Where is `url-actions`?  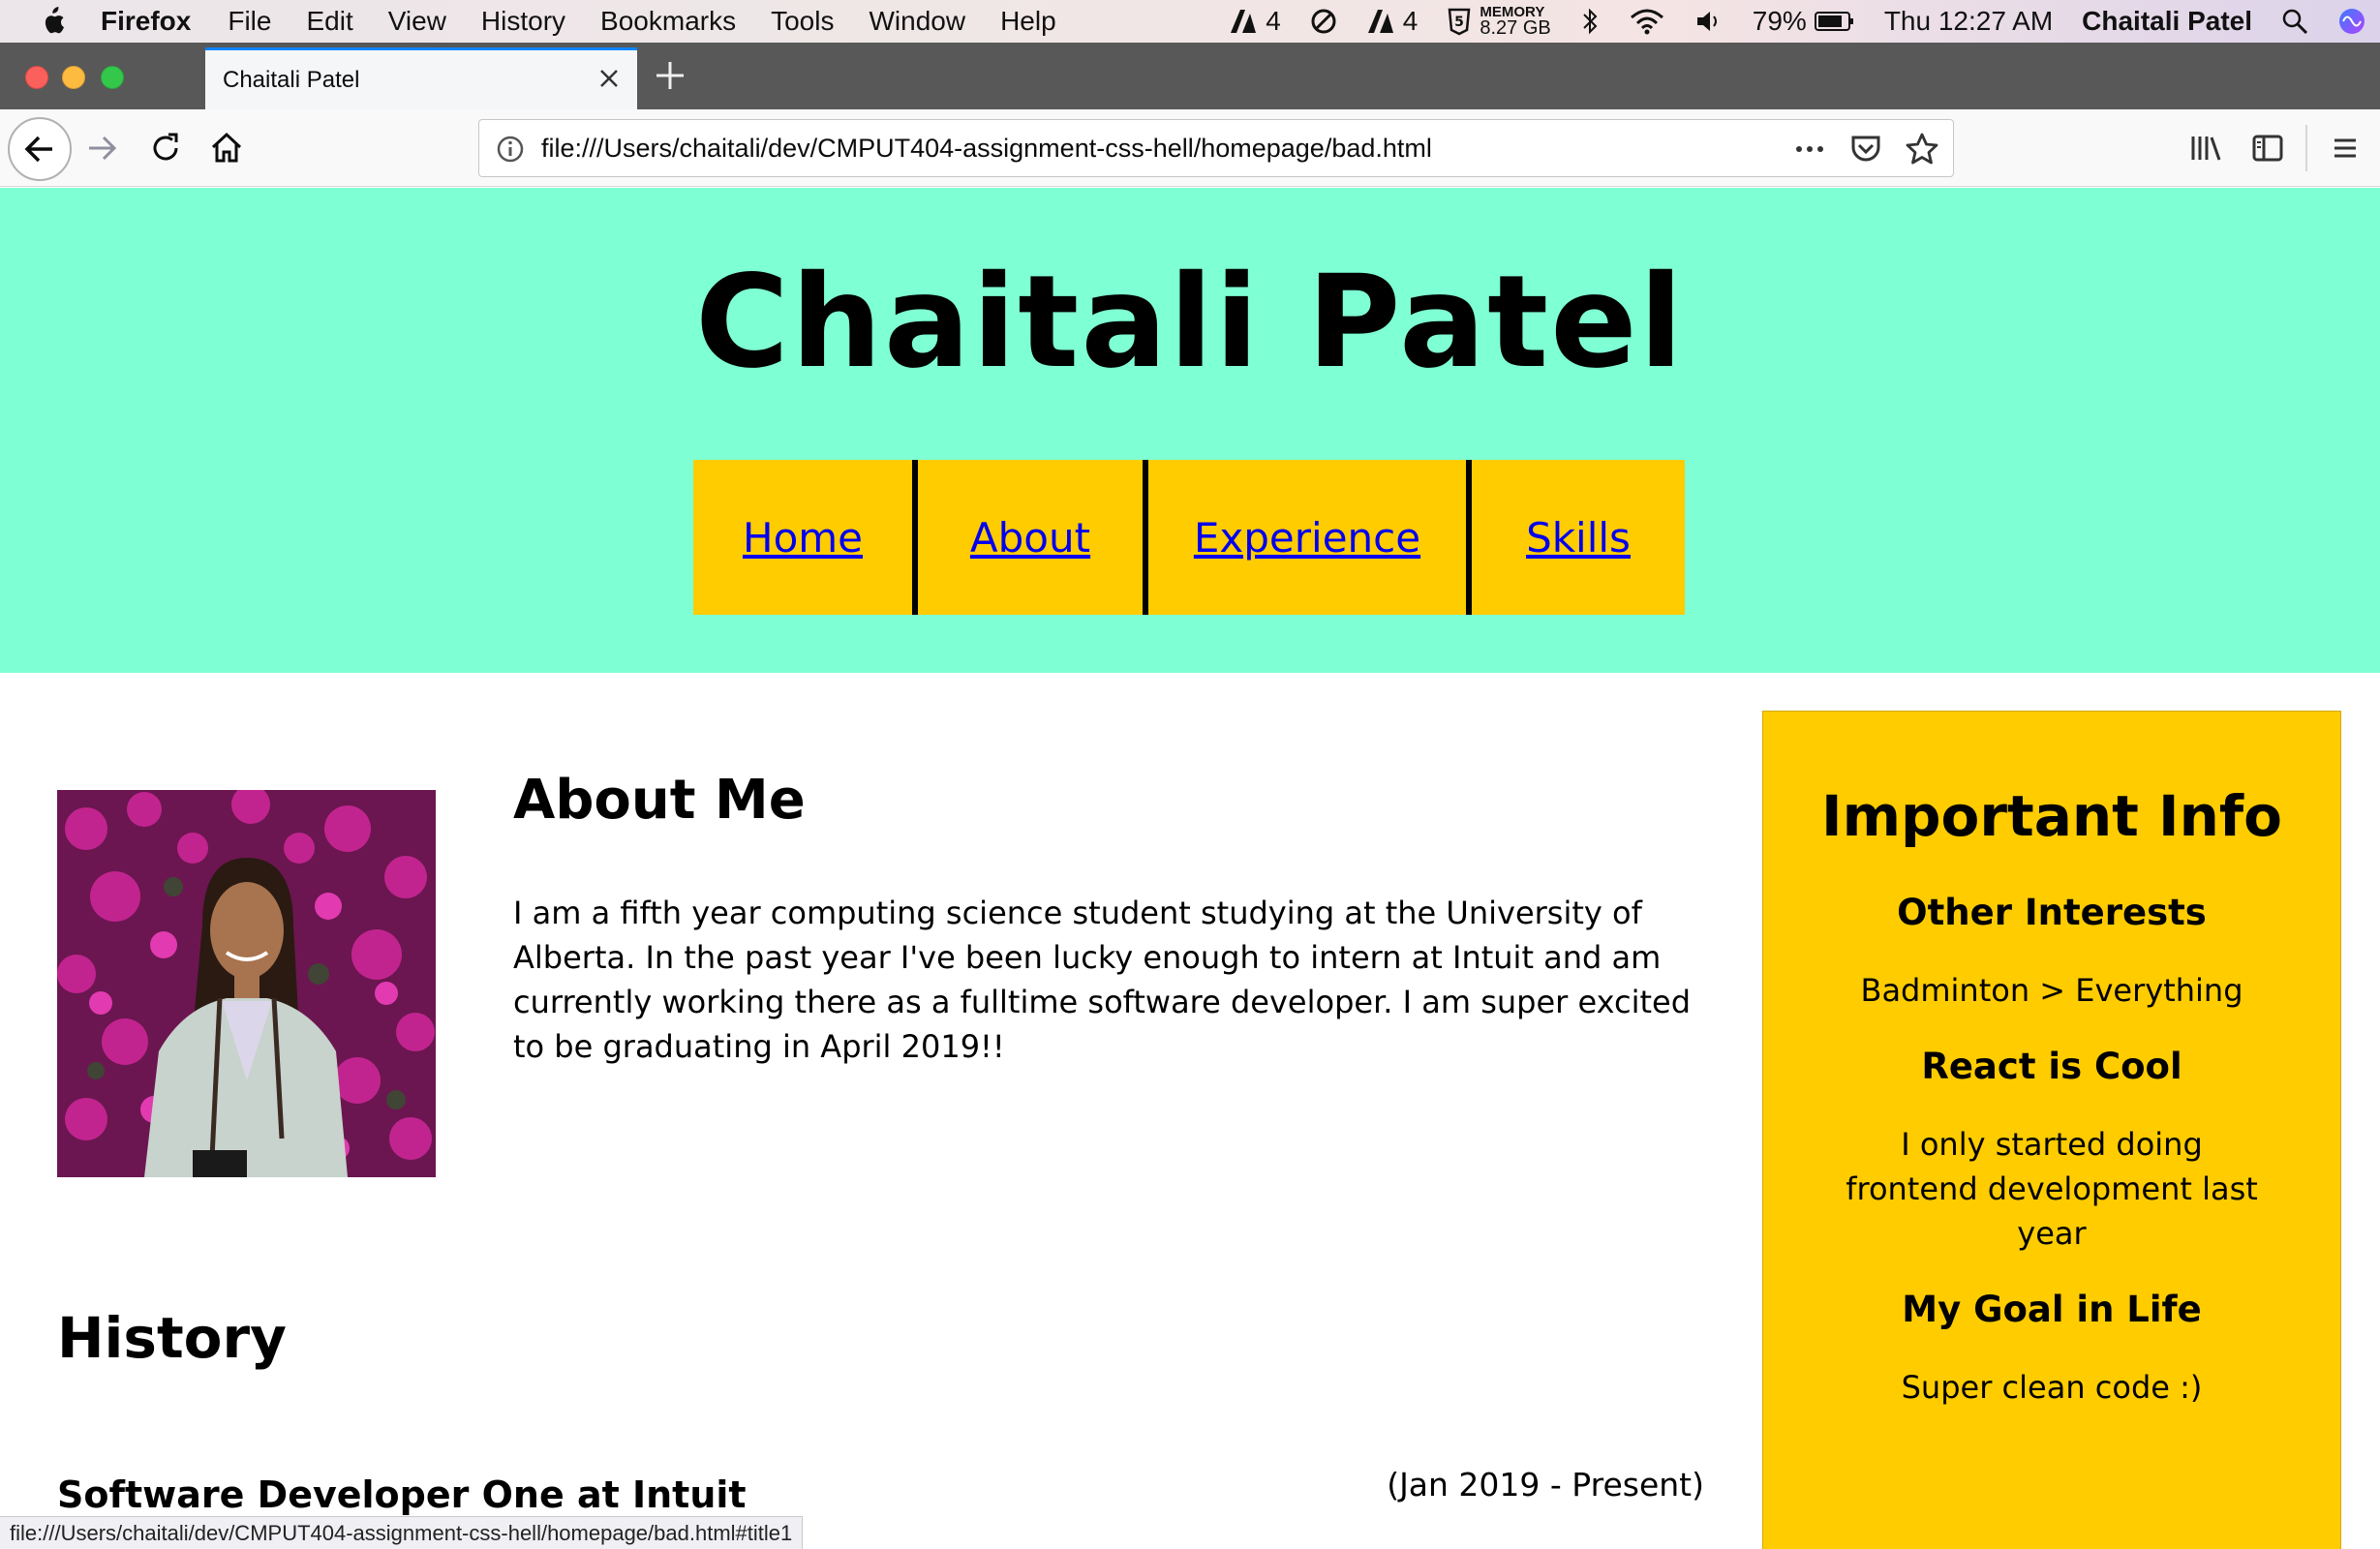
url-actions is located at coordinates (1866, 149).